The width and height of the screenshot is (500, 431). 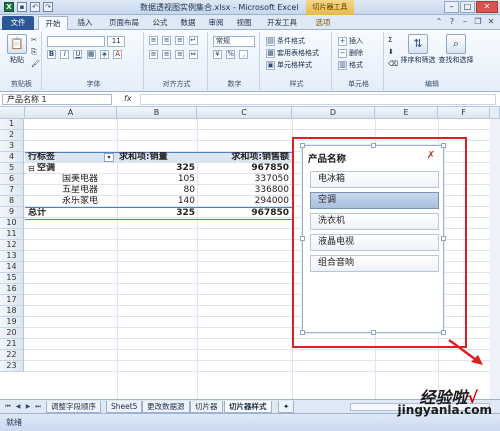 I want to click on tab-insert: 插入, so click(x=85, y=23).